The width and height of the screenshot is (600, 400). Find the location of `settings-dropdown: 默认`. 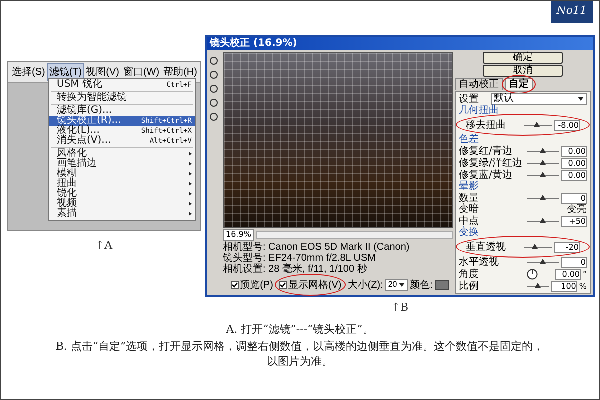

settings-dropdown: 默认 is located at coordinates (539, 99).